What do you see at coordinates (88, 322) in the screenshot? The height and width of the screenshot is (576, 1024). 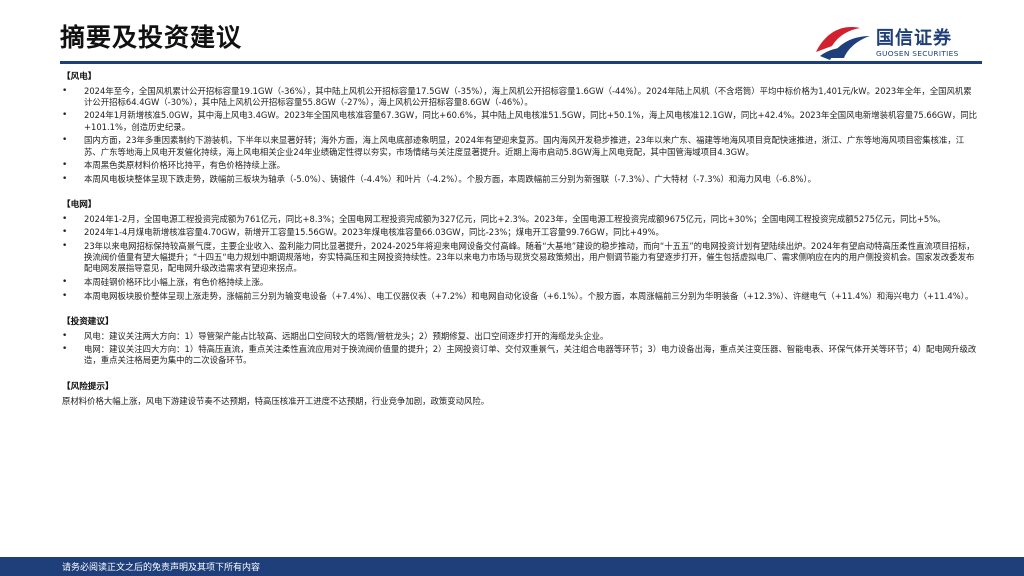 I see `section-heading-investment: 【投资建议】` at bounding box center [88, 322].